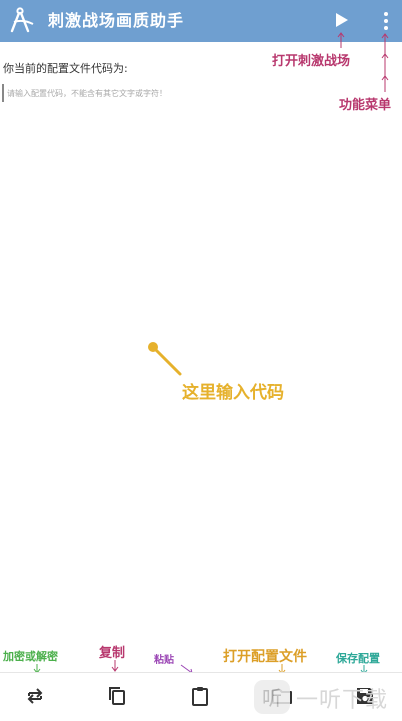 The image size is (402, 721). I want to click on watermark-logo-icon: 听, so click(272, 698).